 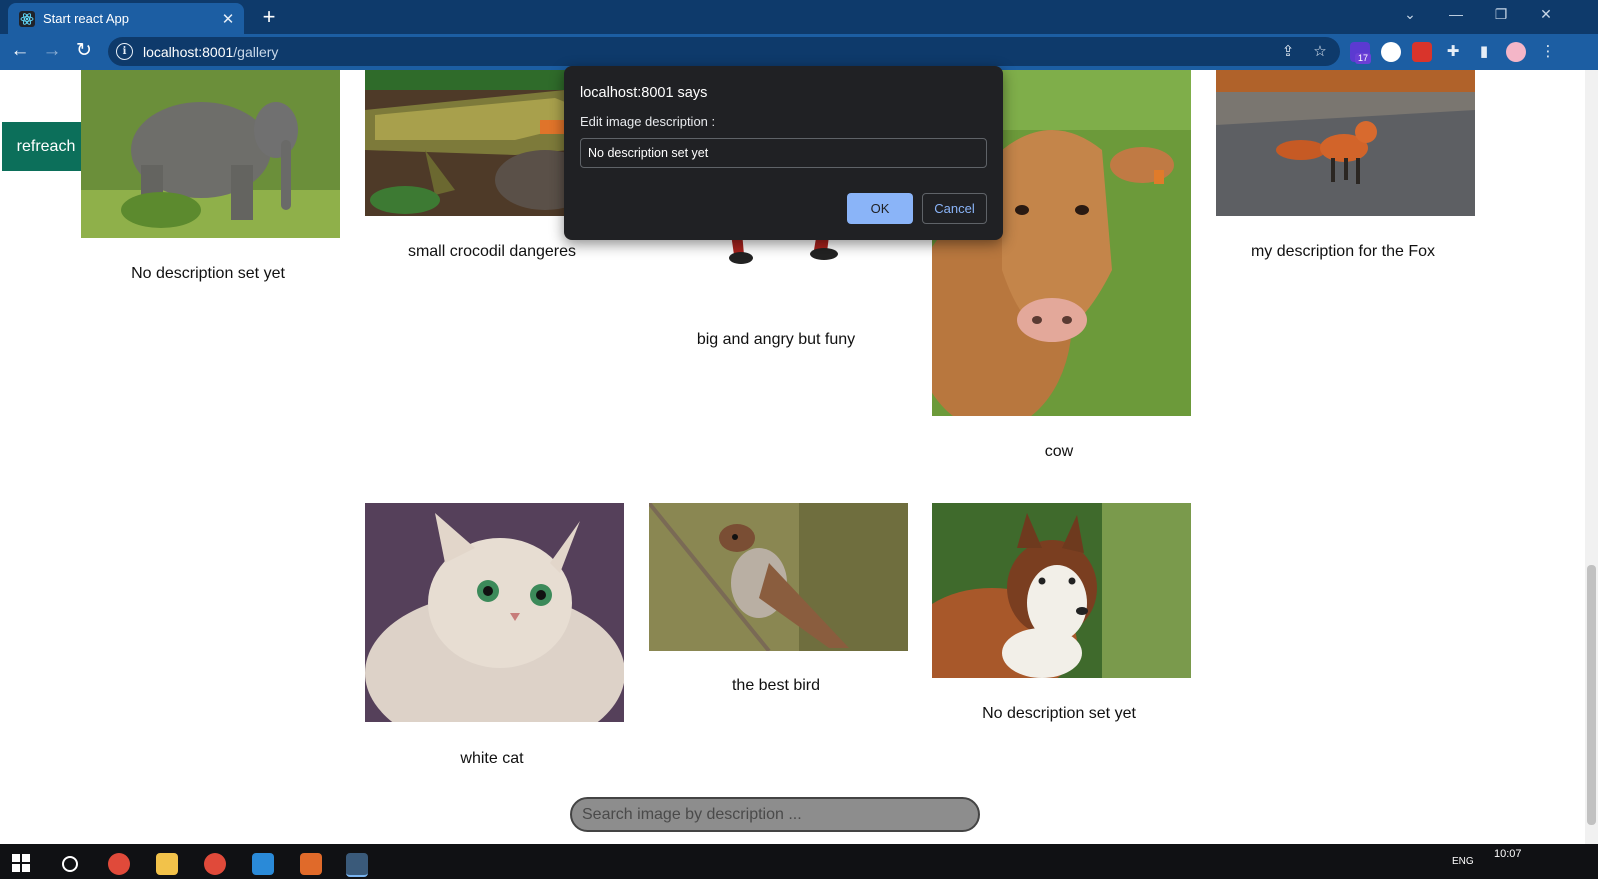 What do you see at coordinates (52, 51) in the screenshot?
I see `forward-icon: →` at bounding box center [52, 51].